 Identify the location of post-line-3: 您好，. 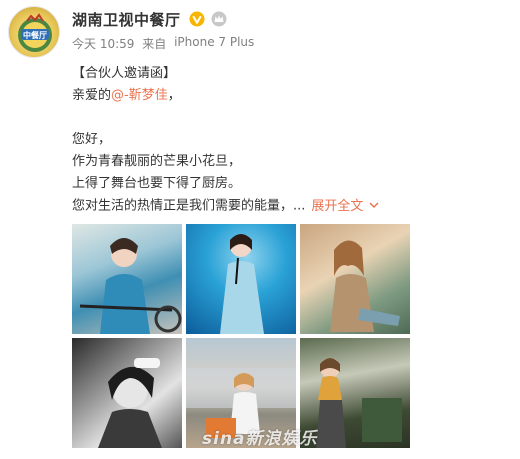
(92, 139).